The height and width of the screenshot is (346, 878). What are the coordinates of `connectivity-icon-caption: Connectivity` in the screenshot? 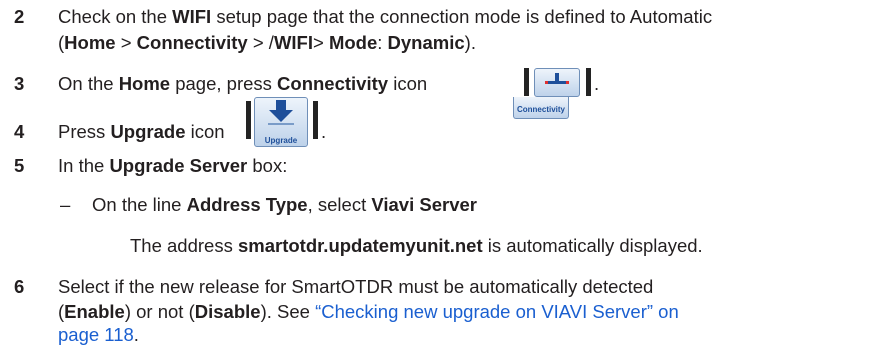 It's located at (541, 108).